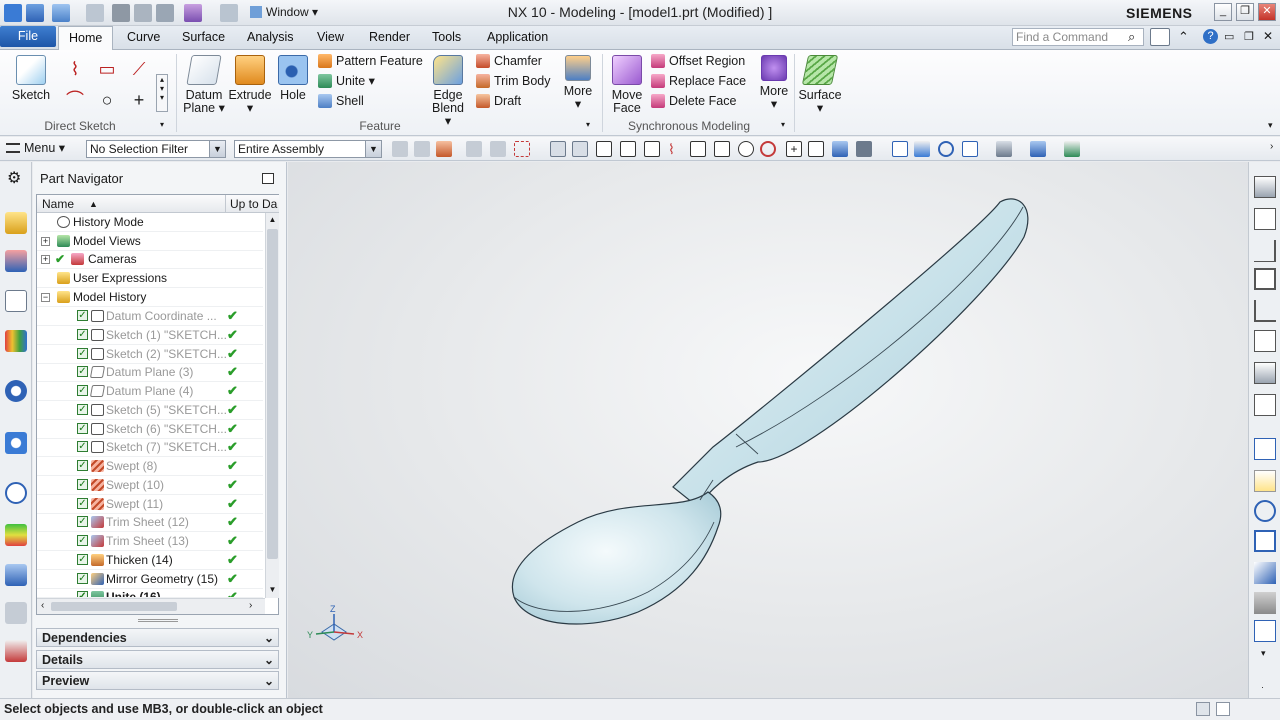  Describe the element at coordinates (16, 535) in the screenshot. I see `system-materials-icon` at that location.